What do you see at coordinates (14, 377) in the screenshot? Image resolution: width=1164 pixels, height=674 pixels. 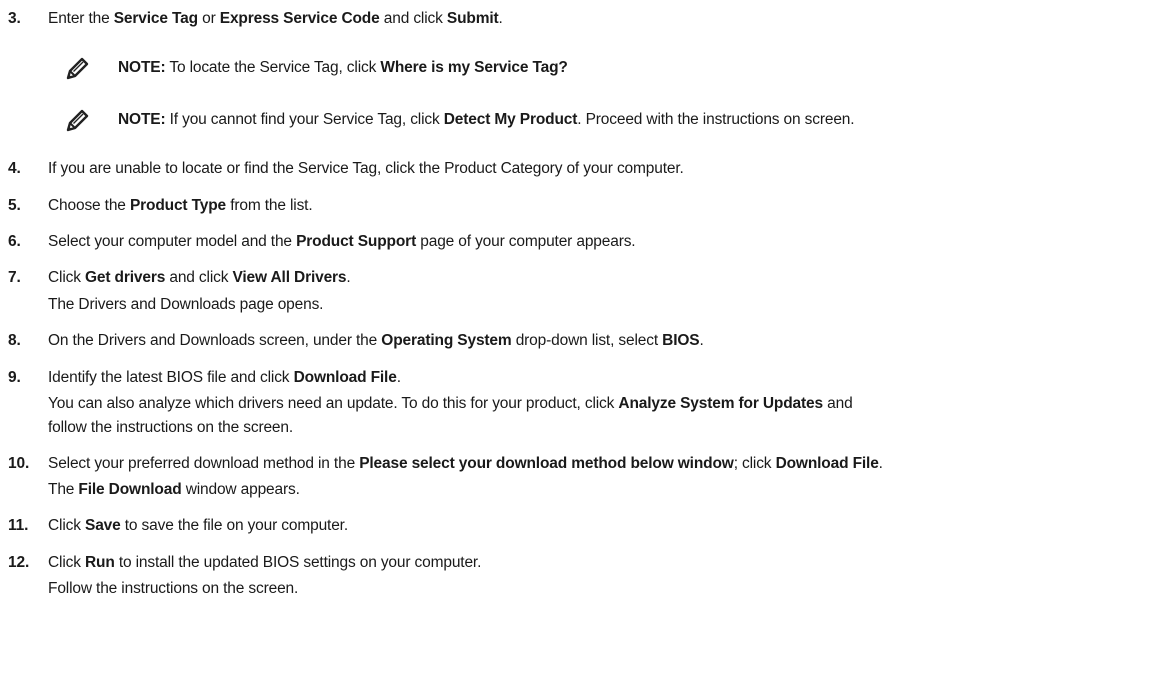 I see `step-number: 9.` at bounding box center [14, 377].